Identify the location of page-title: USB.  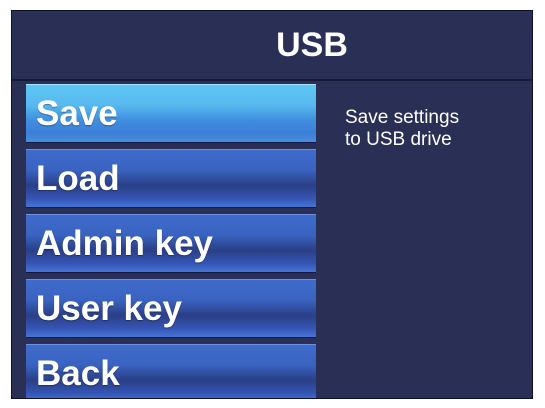
(312, 44).